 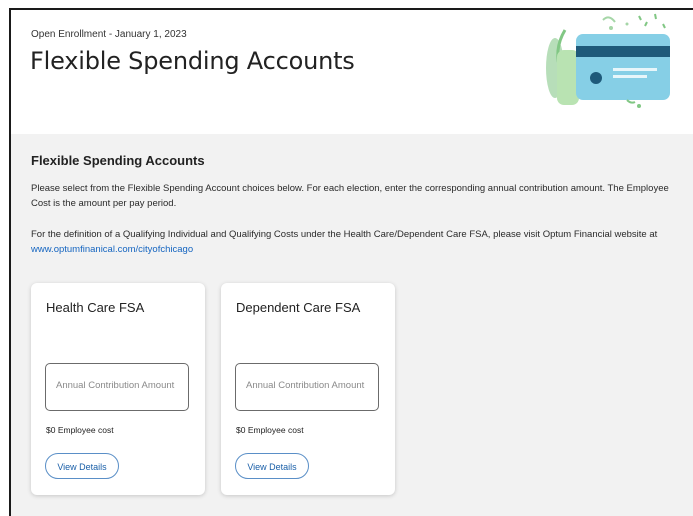 What do you see at coordinates (608, 60) in the screenshot?
I see `credit-card-illustration` at bounding box center [608, 60].